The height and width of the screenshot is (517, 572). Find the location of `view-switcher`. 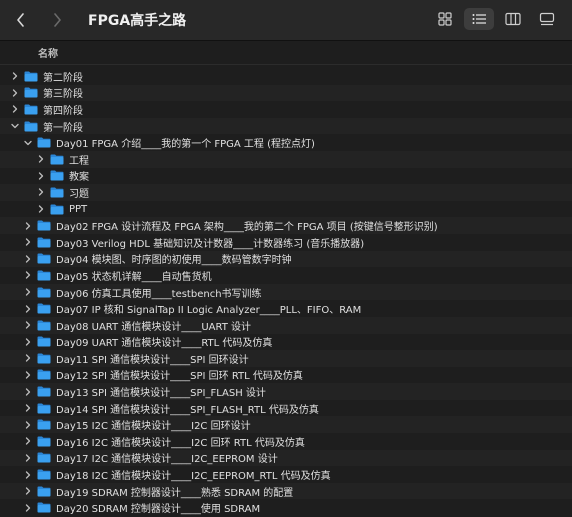

view-switcher is located at coordinates (496, 19).